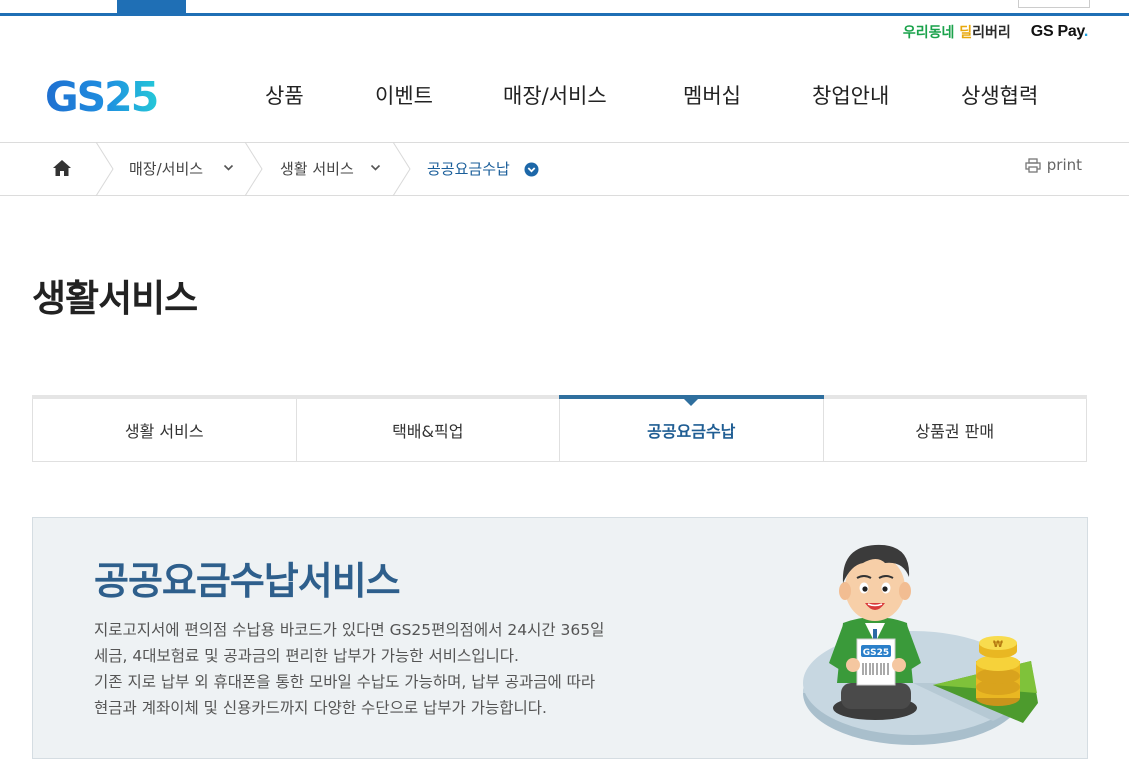 The height and width of the screenshot is (778, 1129). Describe the element at coordinates (62, 170) in the screenshot. I see `home-icon` at that location.